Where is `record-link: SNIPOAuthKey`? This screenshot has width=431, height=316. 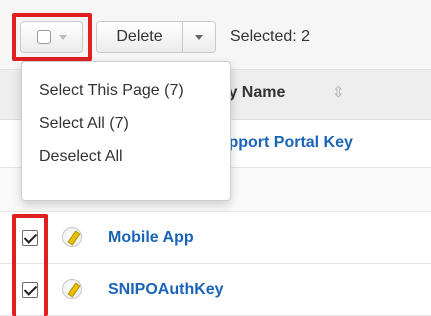
record-link: SNIPOAuthKey is located at coordinates (166, 290).